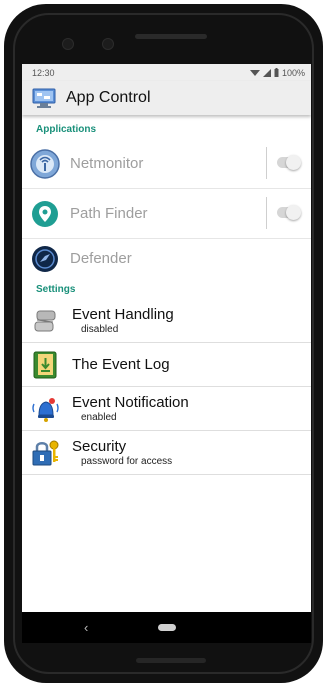 The height and width of the screenshot is (687, 327). What do you see at coordinates (68, 44) in the screenshot?
I see `front-camera-icon` at bounding box center [68, 44].